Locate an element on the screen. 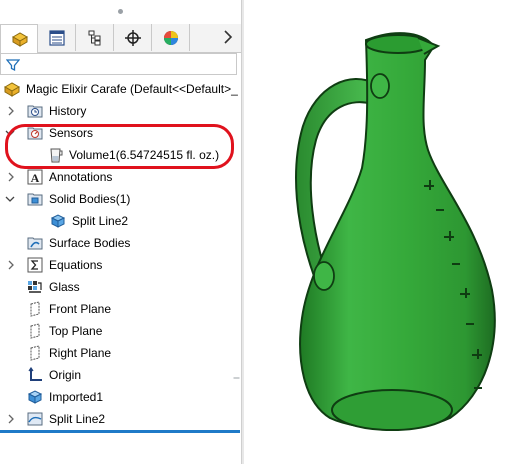 This screenshot has height=467, width=524. tab-configuration-manager is located at coordinates (95, 37).